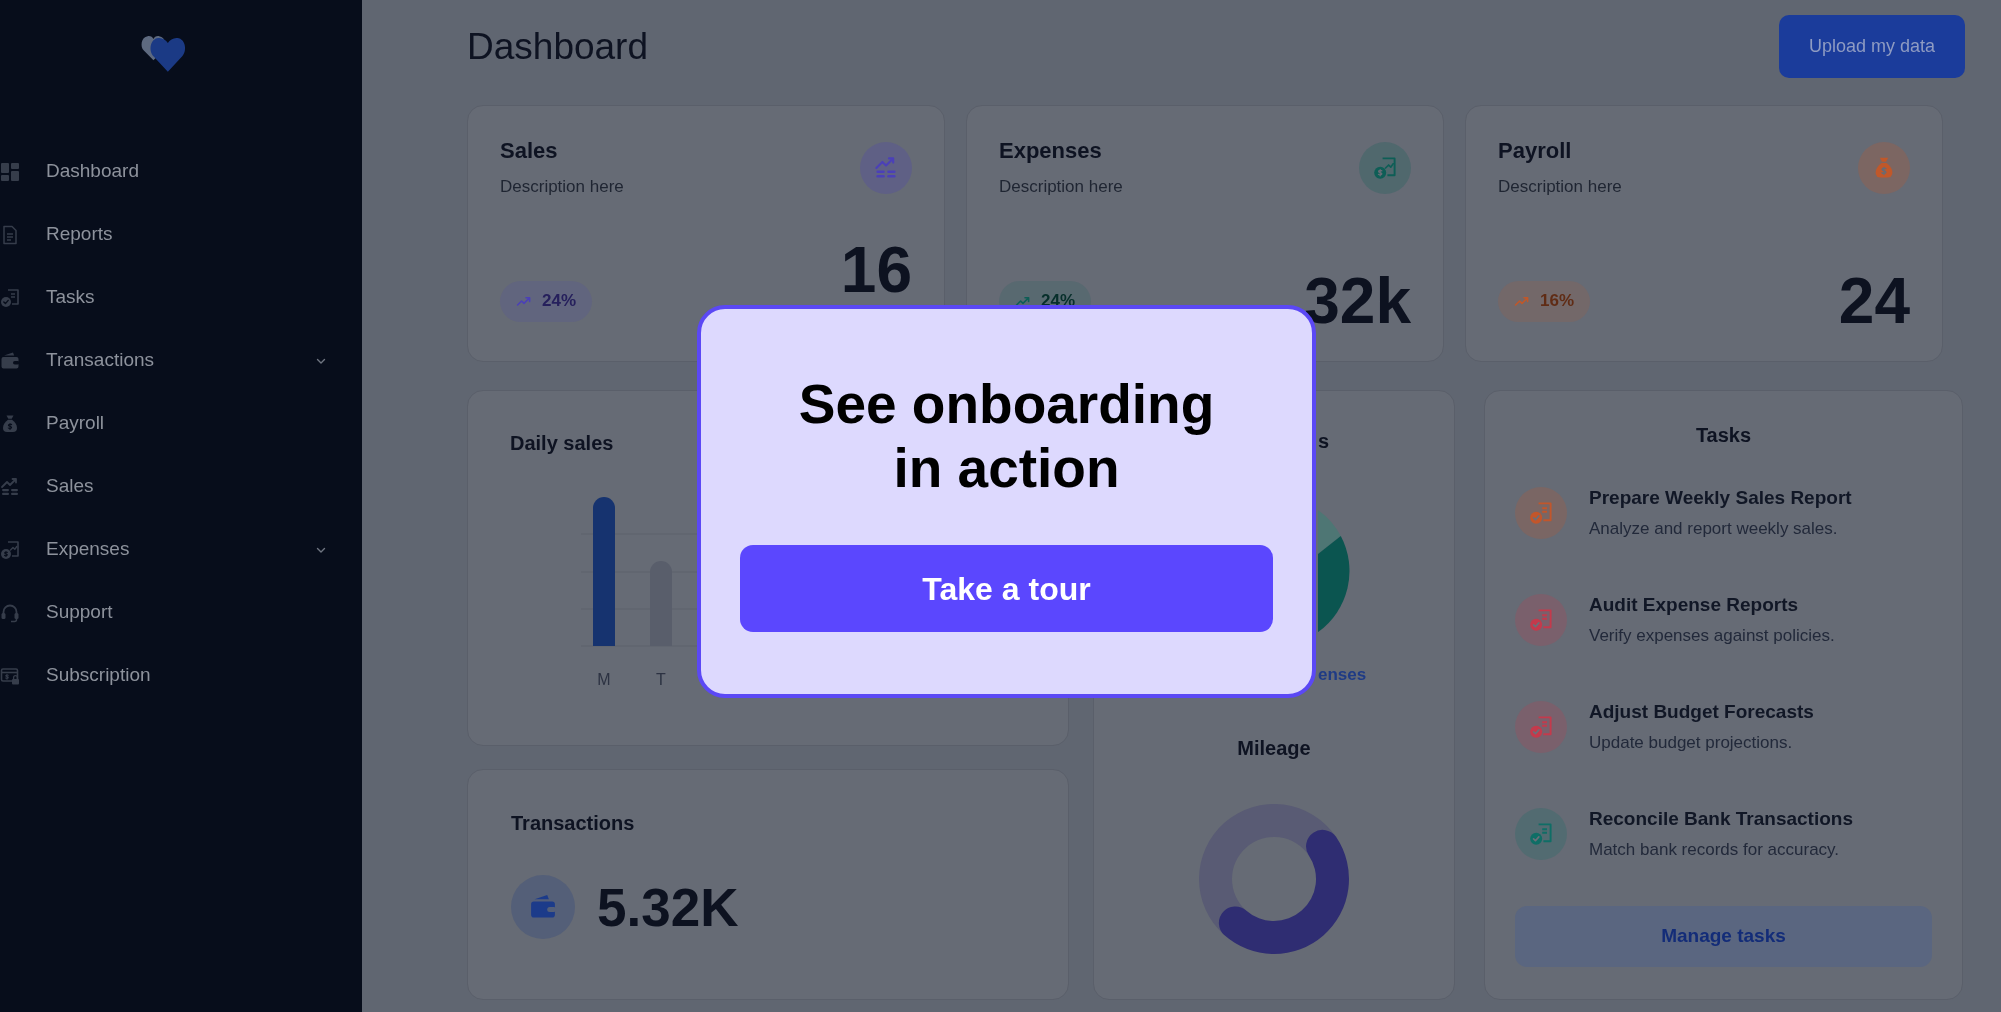  I want to click on dollar-window-icon, so click(10, 675).